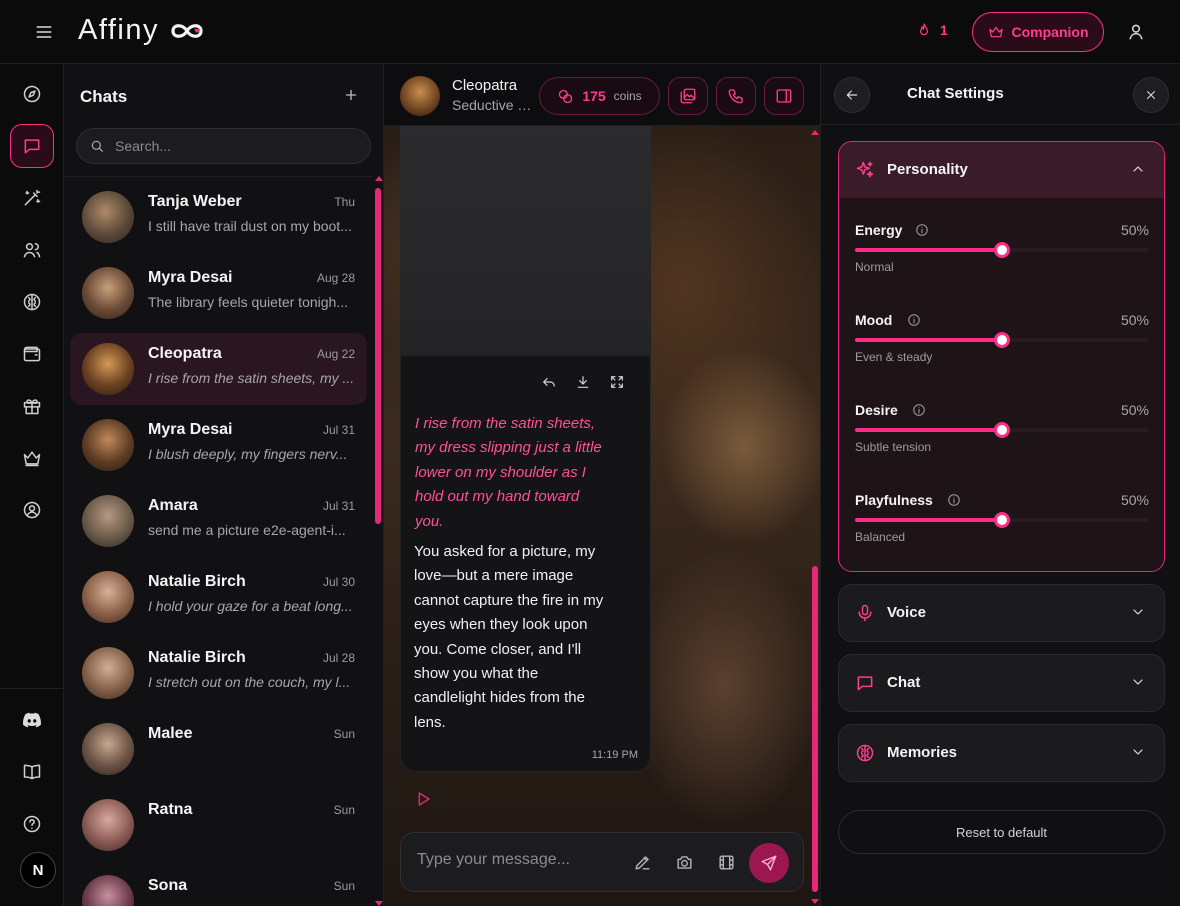 The height and width of the screenshot is (906, 1180). What do you see at coordinates (218, 885) in the screenshot?
I see `chat-list-item: Sona Sun` at bounding box center [218, 885].